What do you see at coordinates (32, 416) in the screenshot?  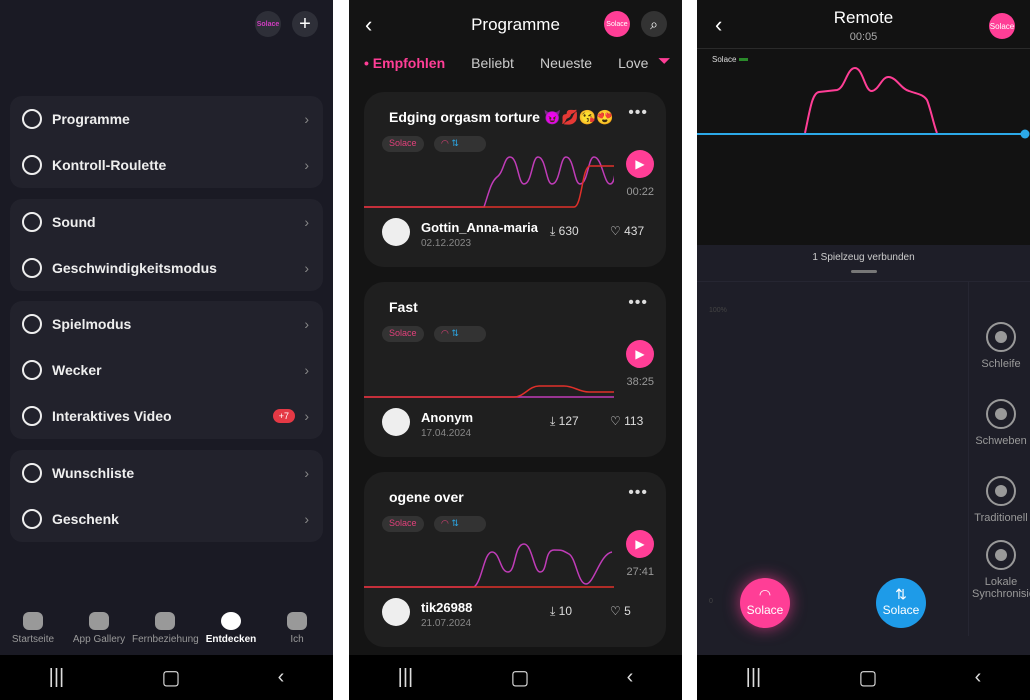 I see `play-circle-icon` at bounding box center [32, 416].